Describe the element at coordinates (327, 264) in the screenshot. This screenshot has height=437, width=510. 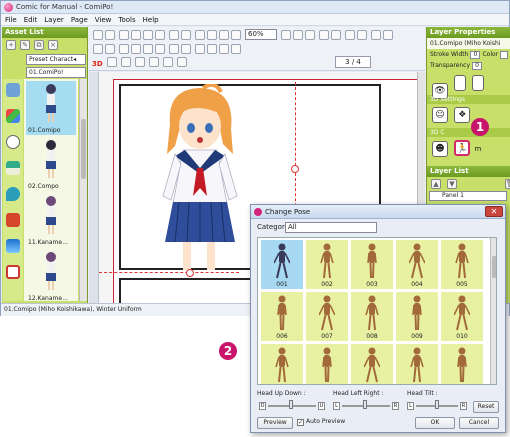
I see `pose-thumbnail: 002` at that location.